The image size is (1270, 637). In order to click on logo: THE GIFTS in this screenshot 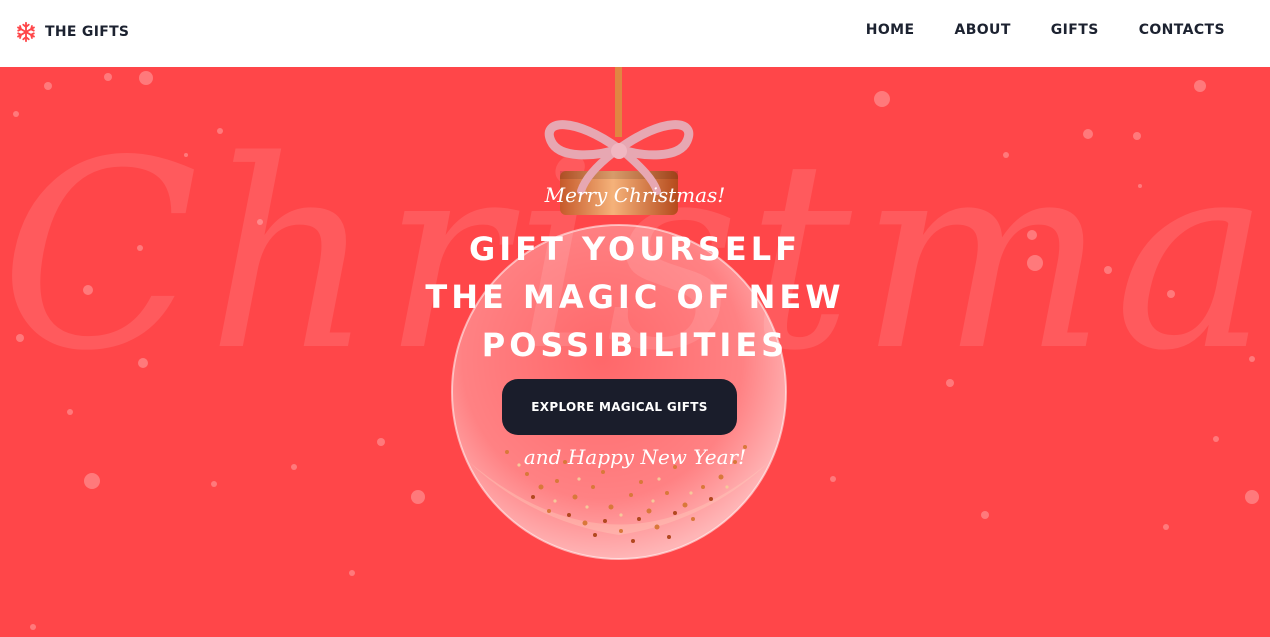, I will do `click(72, 32)`.